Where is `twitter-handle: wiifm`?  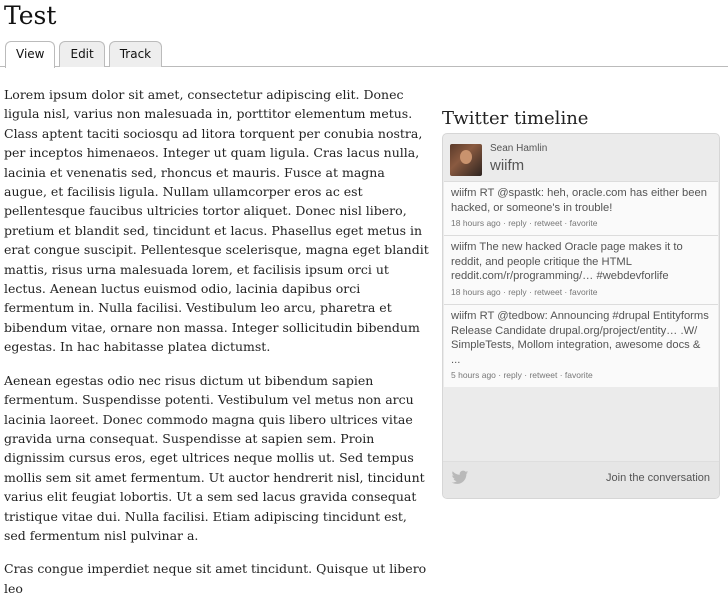
twitter-handle: wiifm is located at coordinates (507, 165).